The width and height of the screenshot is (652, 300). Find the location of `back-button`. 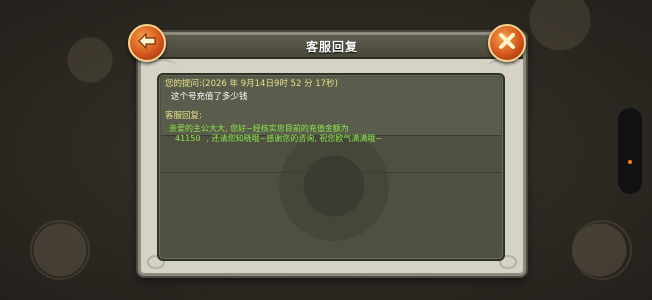

back-button is located at coordinates (147, 43).